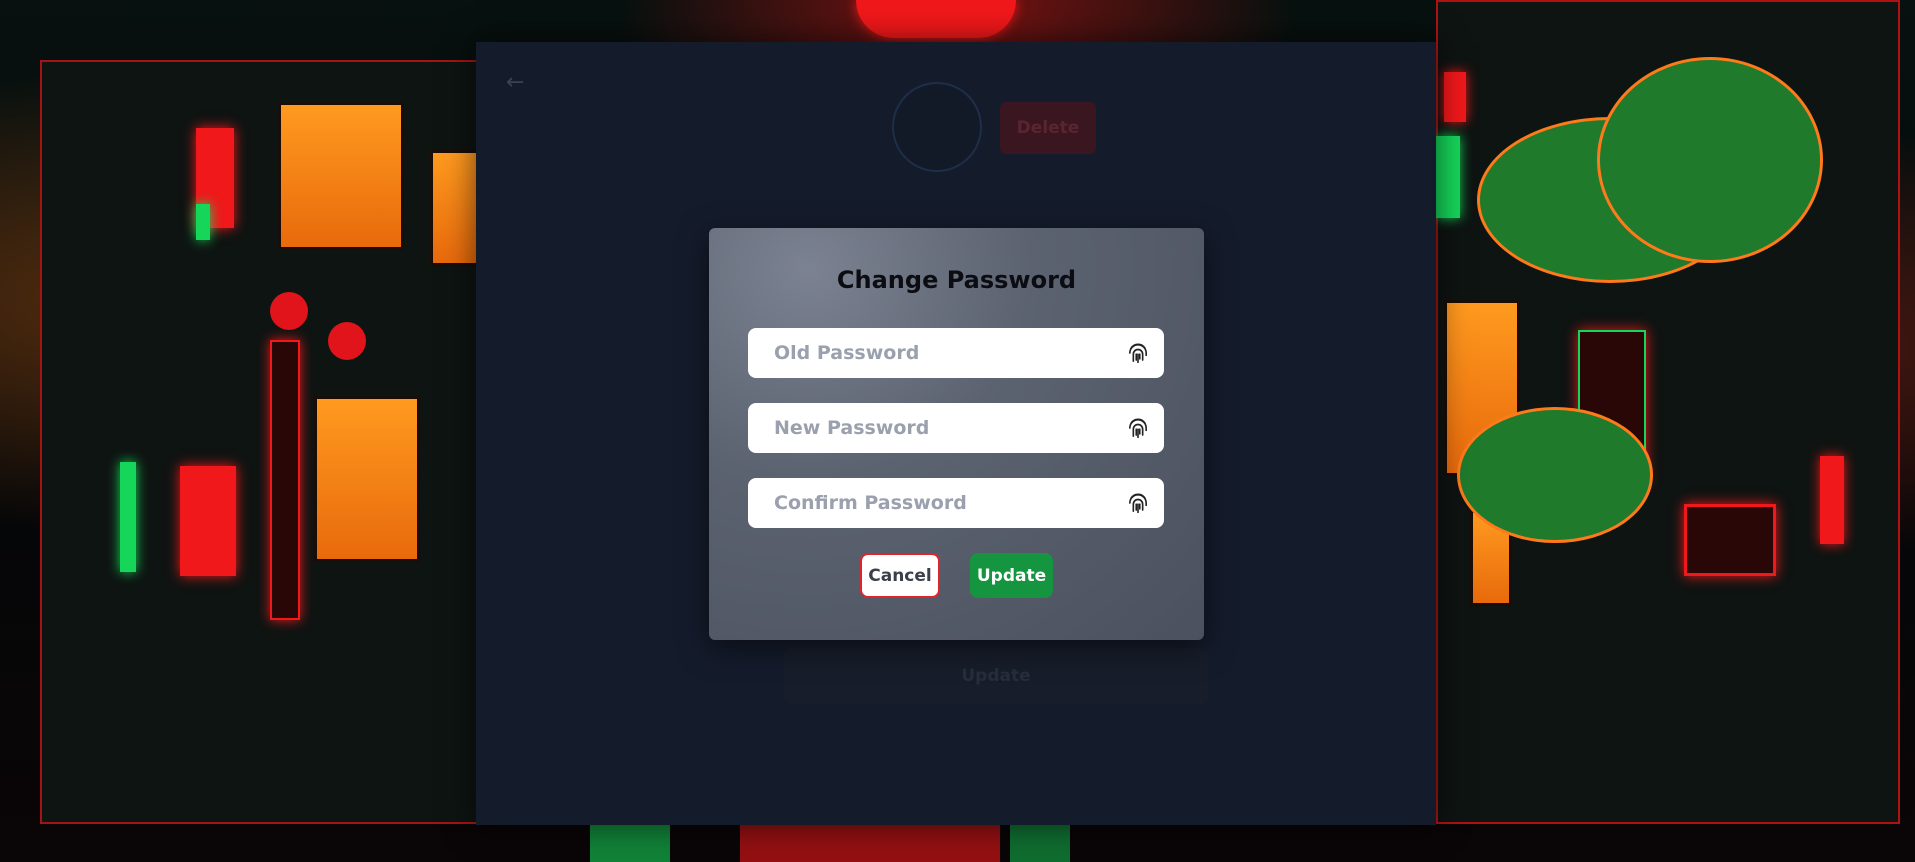  I want to click on confirm-password-input, so click(948, 503).